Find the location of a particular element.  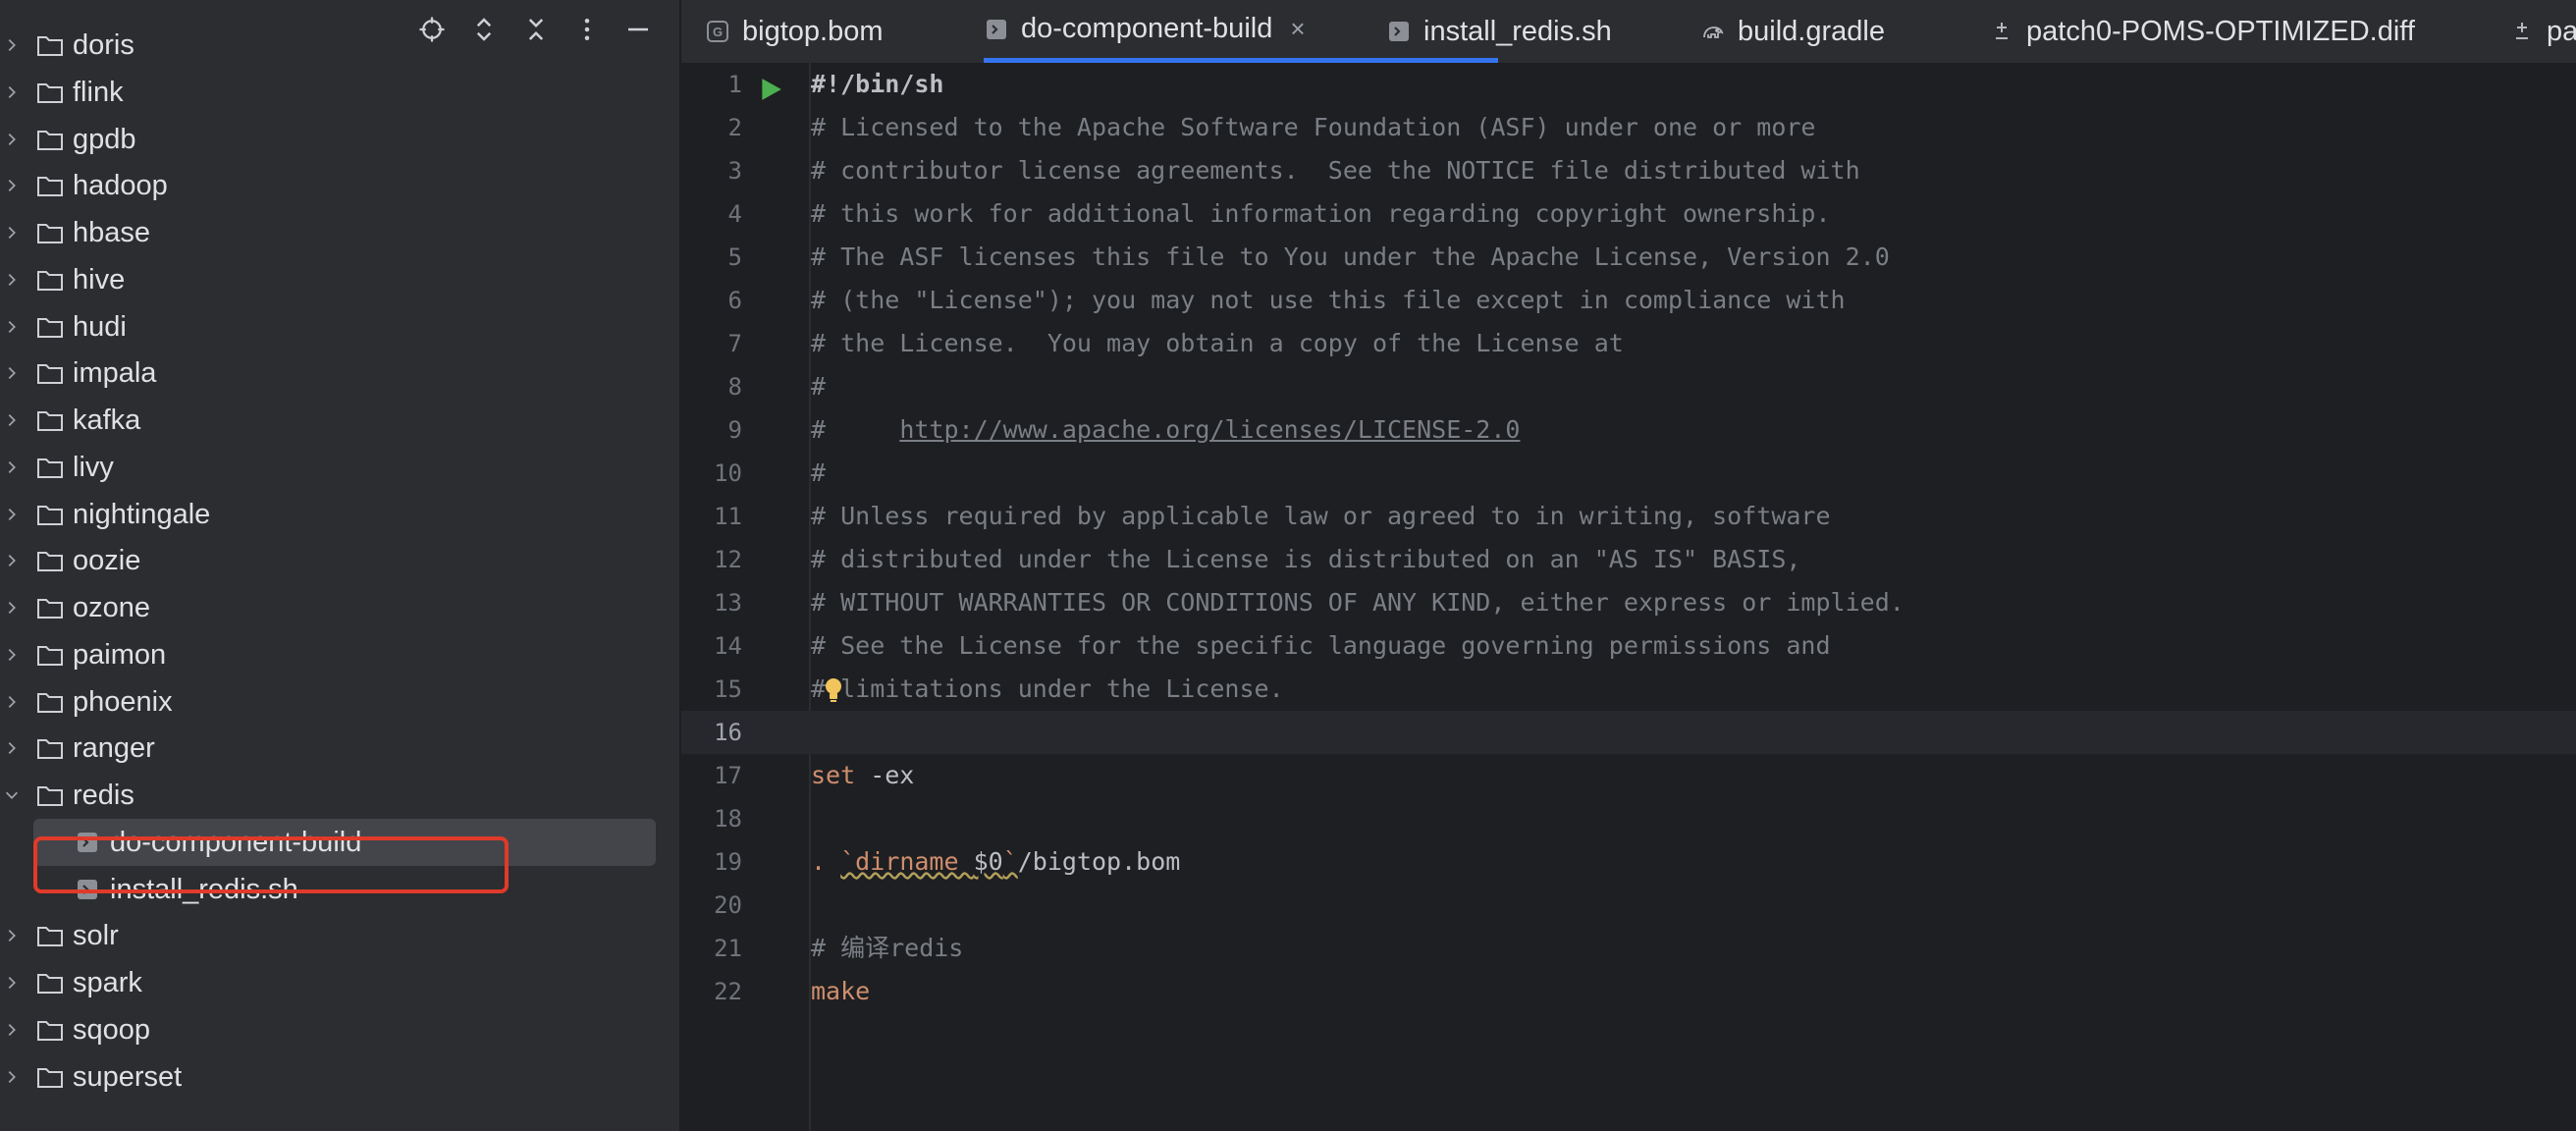

tree-folder-item: hbase is located at coordinates (339, 232).